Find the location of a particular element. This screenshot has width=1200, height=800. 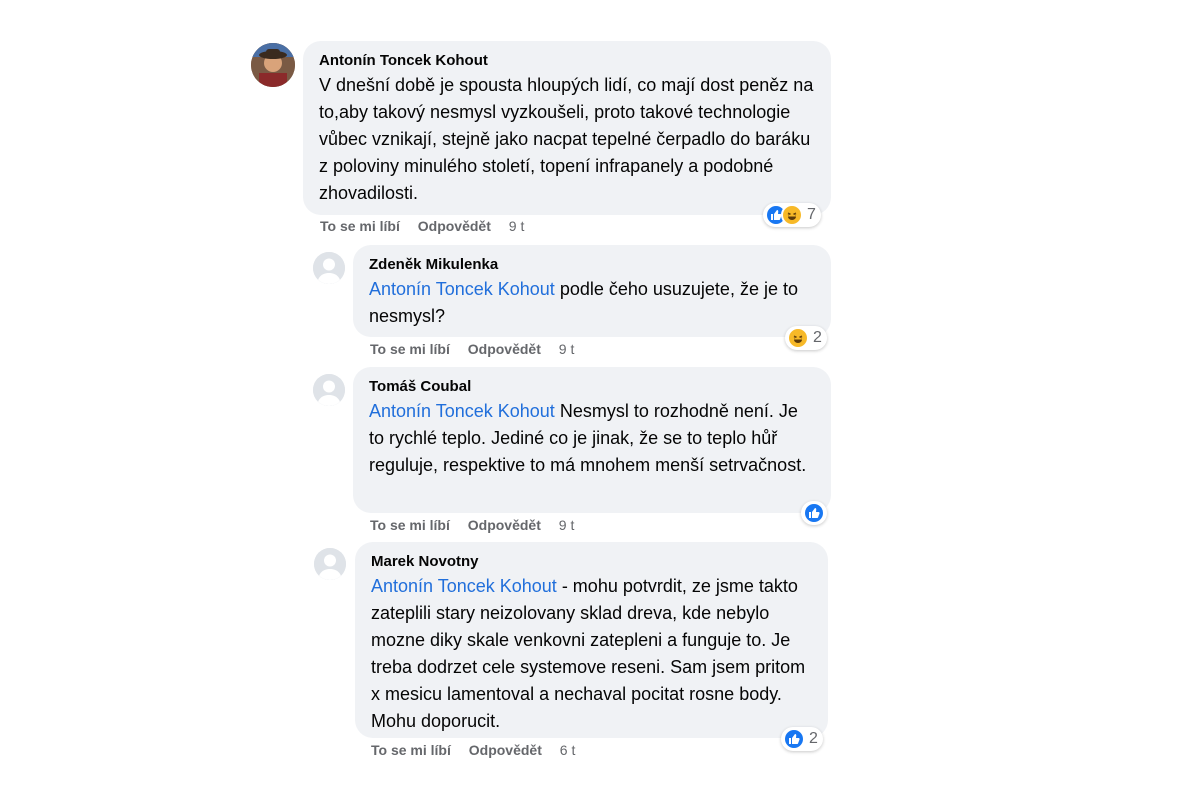

reactions-summary is located at coordinates (814, 513).